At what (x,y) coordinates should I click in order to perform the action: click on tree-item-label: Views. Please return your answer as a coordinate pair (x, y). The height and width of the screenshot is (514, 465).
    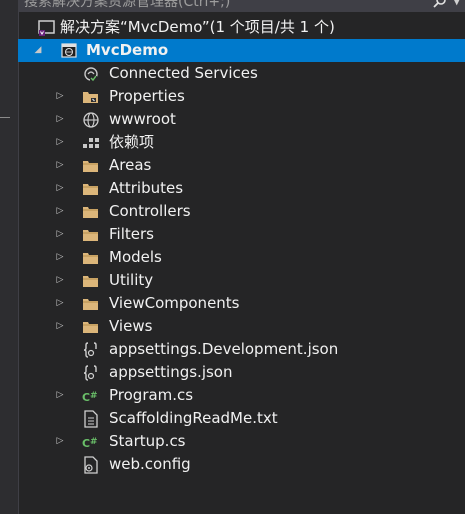
    Looking at the image, I should click on (131, 326).